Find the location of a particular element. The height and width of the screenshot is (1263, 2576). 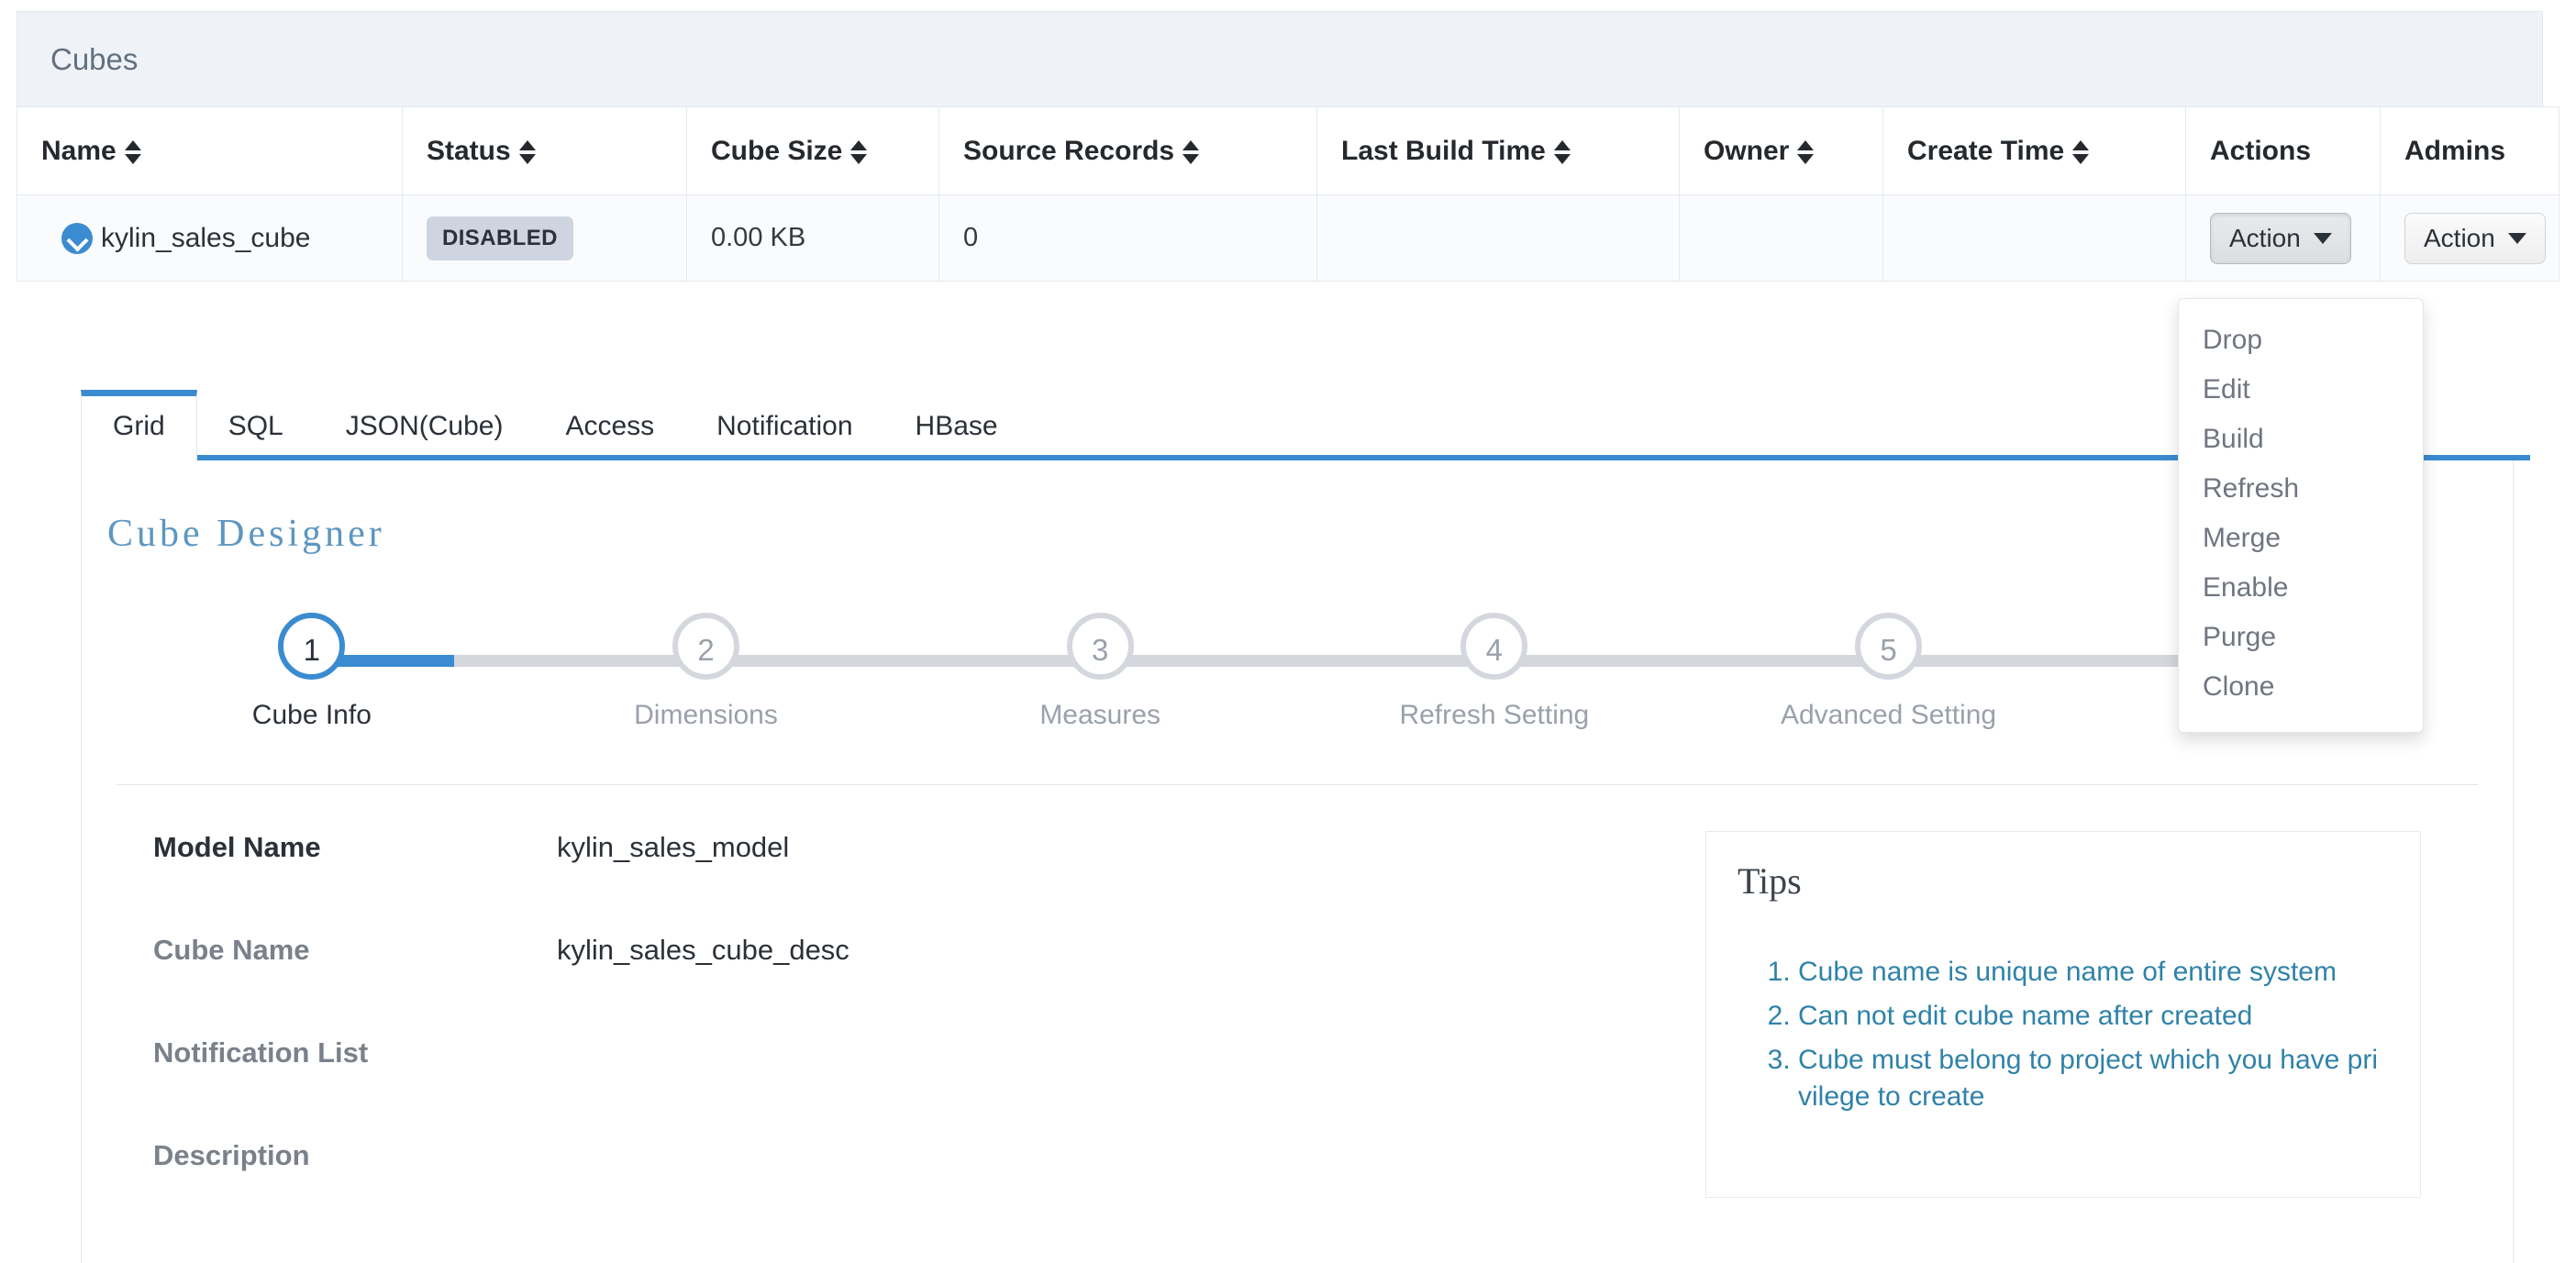

step-refresh-setting: 4 Refresh Setting is located at coordinates (1593, 672).